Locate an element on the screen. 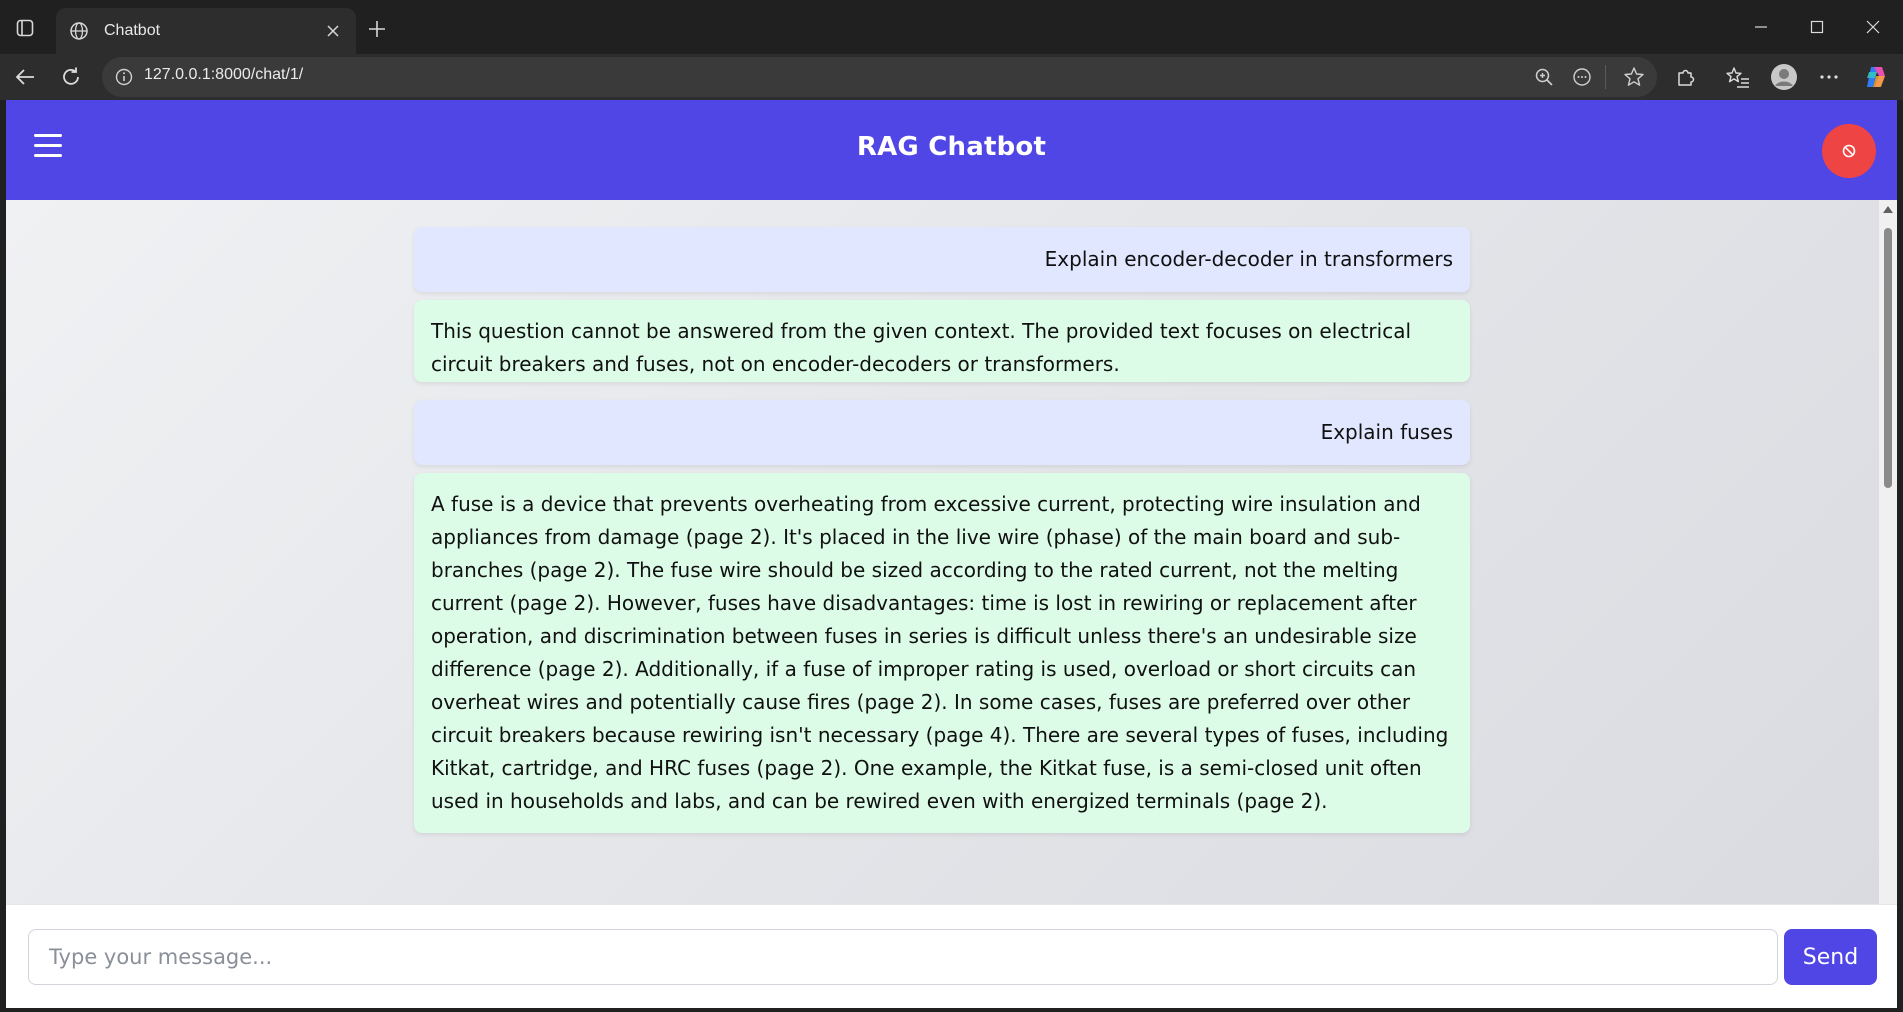  browser-toolbar: 127.0.0.1:8000/chat/1/ is located at coordinates (951, 77).